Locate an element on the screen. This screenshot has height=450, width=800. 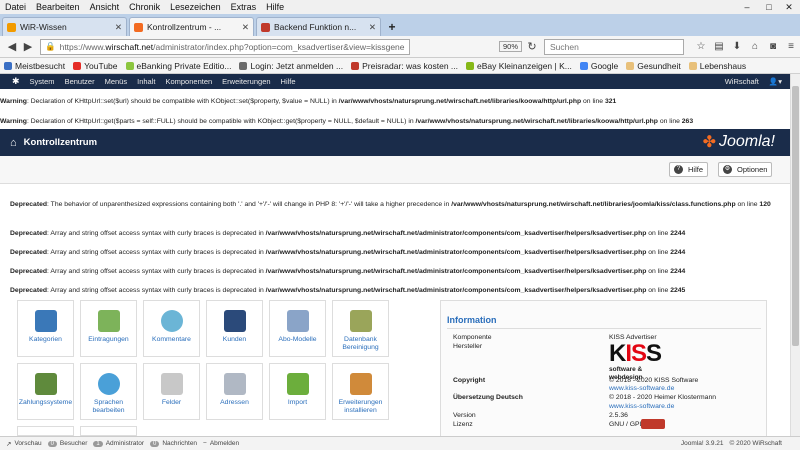
quickicon-adressen: Adressen is located at coordinates (234, 391).